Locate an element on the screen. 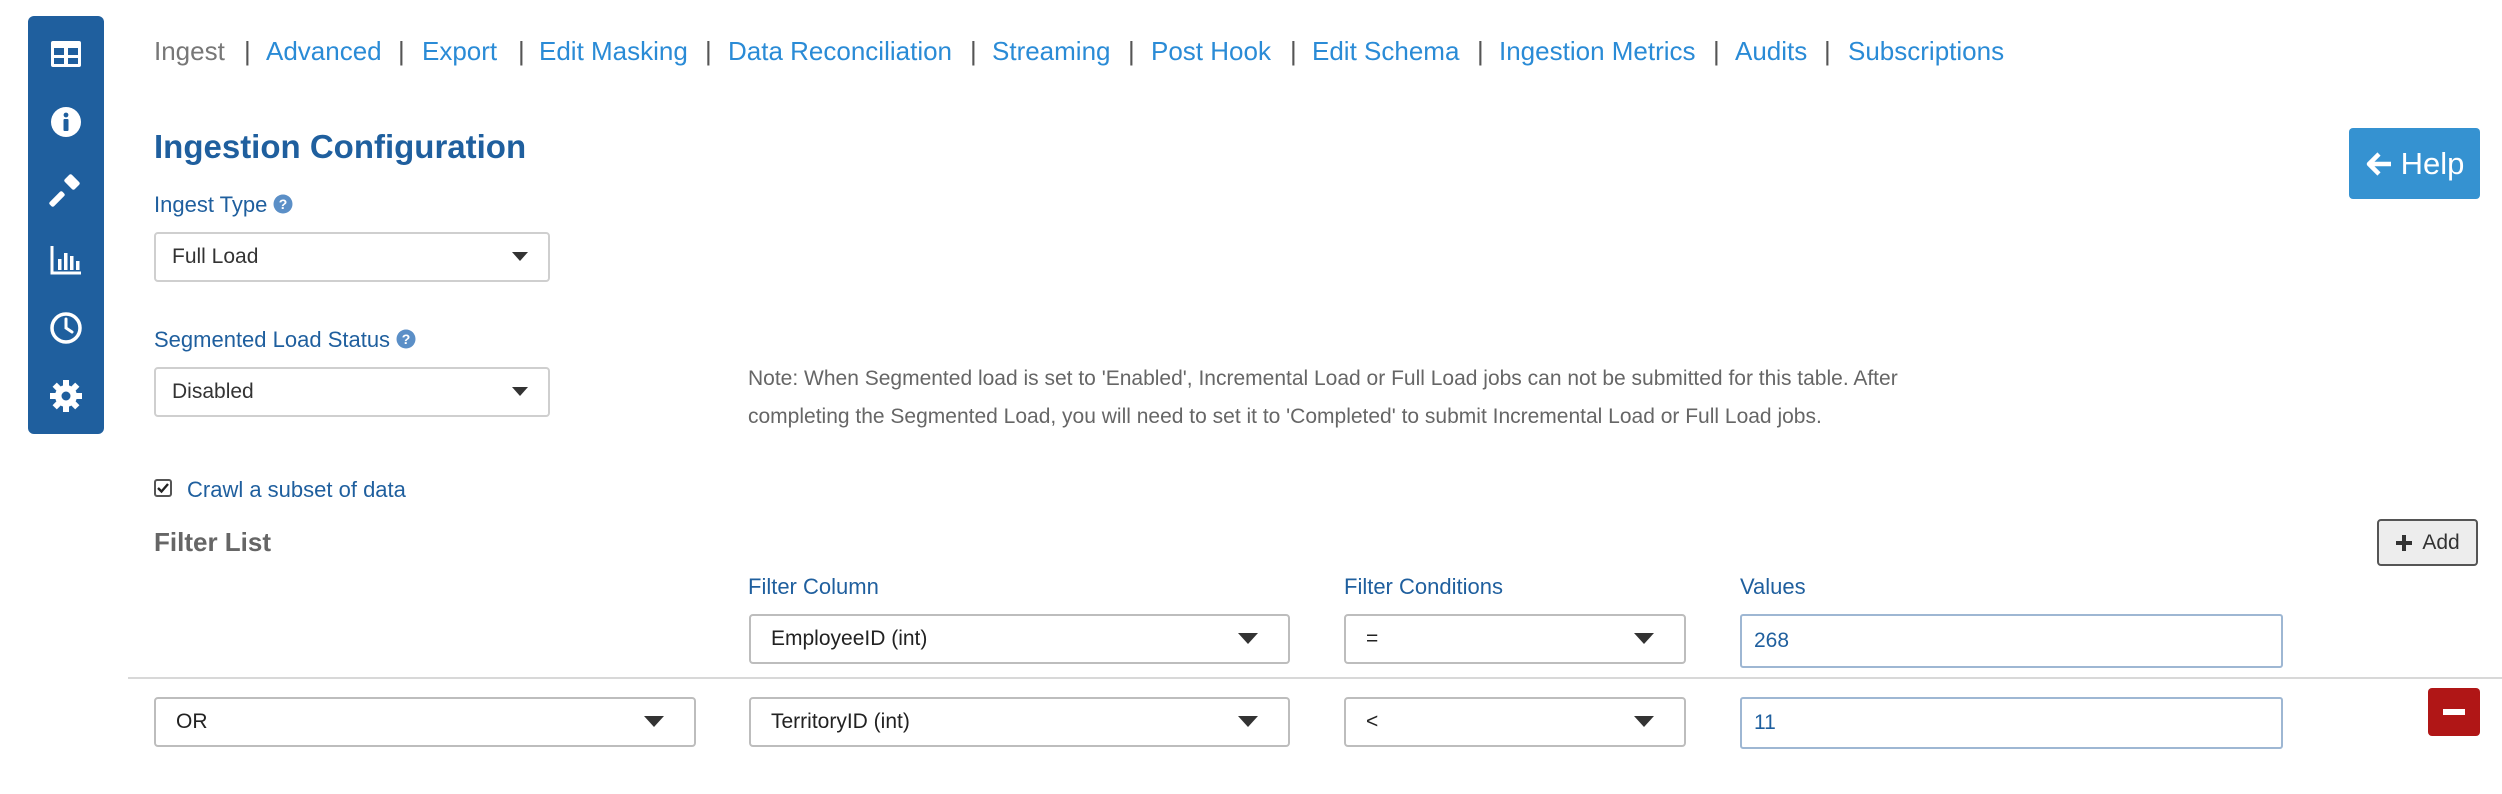 The height and width of the screenshot is (794, 2502). help-button: Help is located at coordinates (2414, 163).